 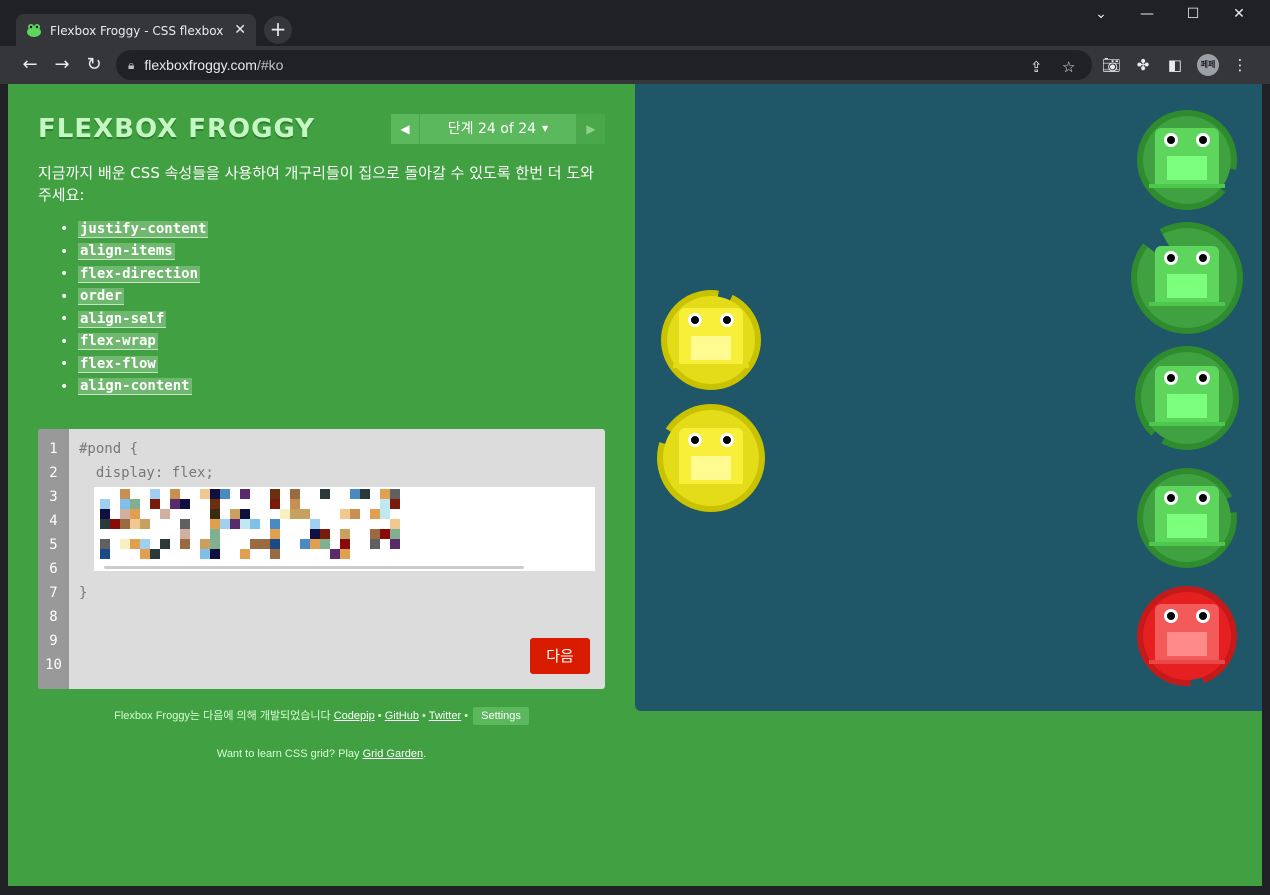 I want to click on reload-icon: ↻, so click(x=94, y=66).